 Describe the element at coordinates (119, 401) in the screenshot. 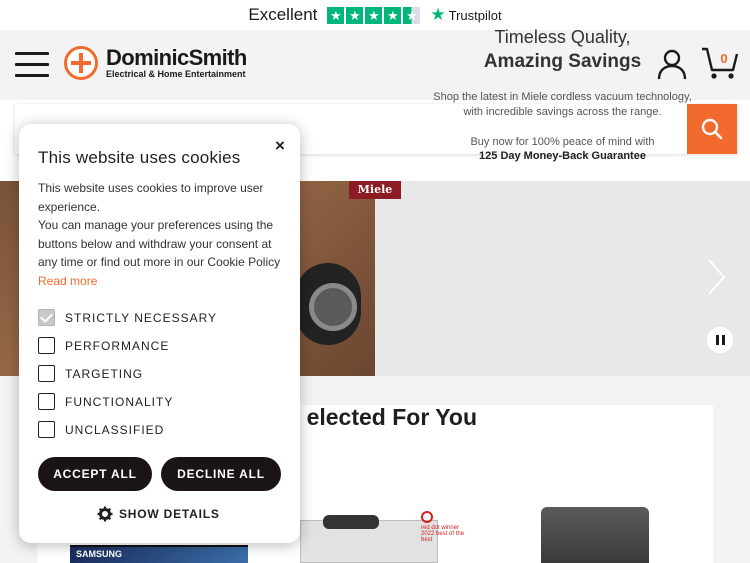

I see `cookie-option-label: FUNCTIONALITY` at that location.